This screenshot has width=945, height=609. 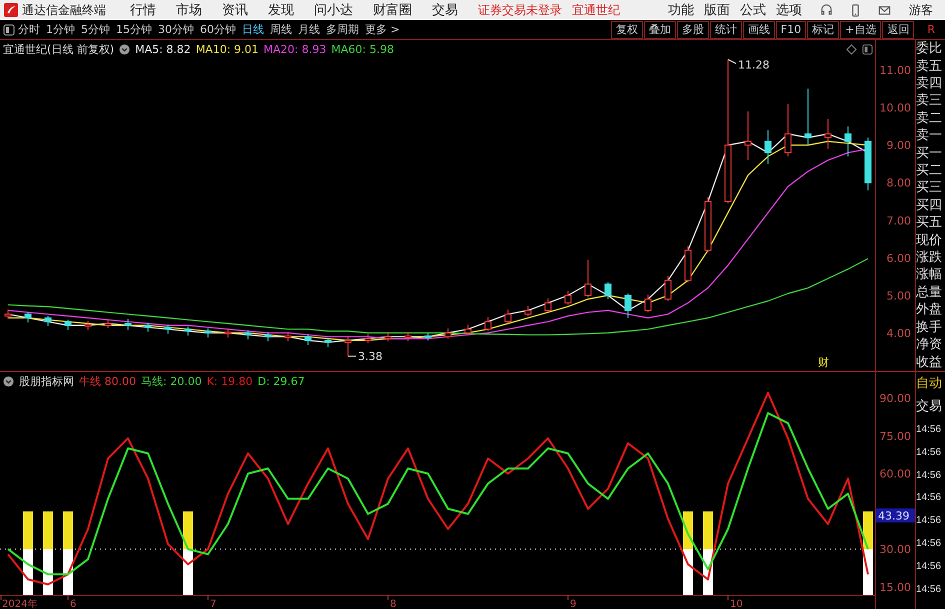 What do you see at coordinates (393, 604) in the screenshot?
I see `axis-tick-label: 8` at bounding box center [393, 604].